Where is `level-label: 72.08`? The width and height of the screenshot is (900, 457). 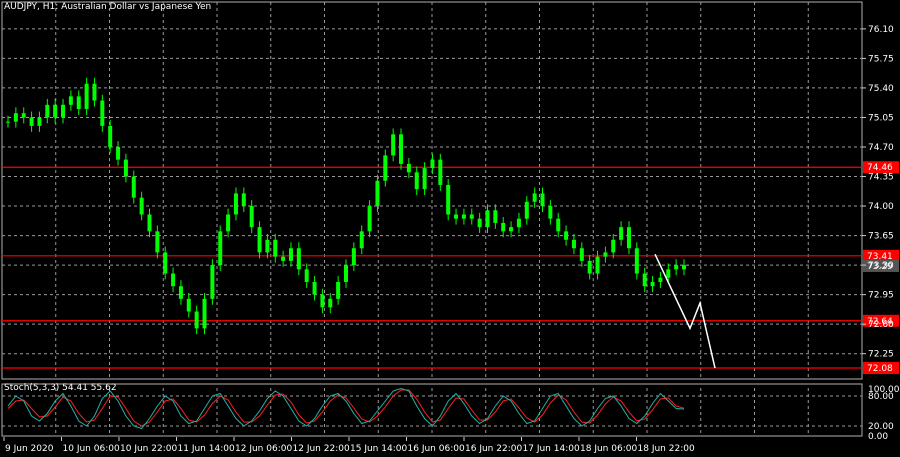
level-label: 72.08 is located at coordinates (880, 369).